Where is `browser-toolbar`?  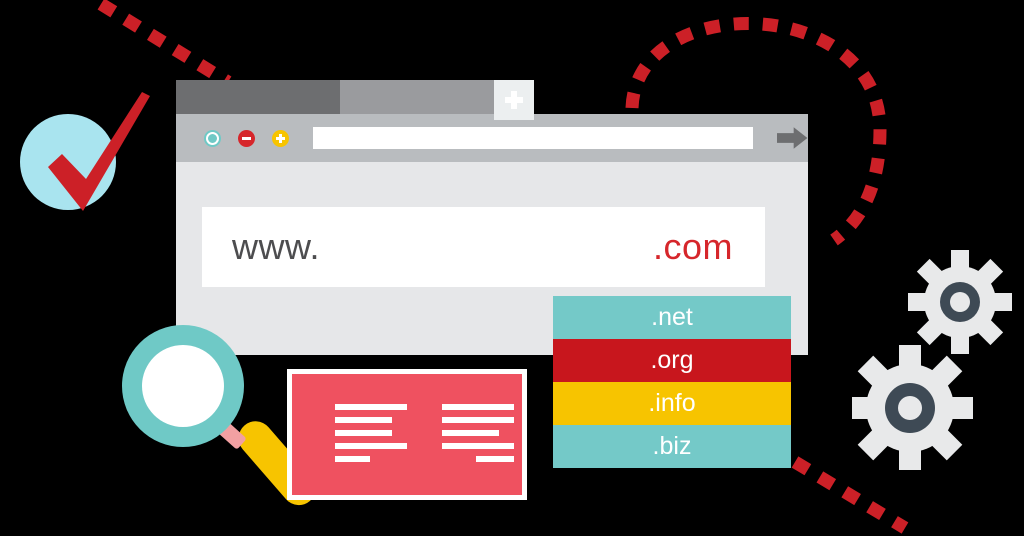 browser-toolbar is located at coordinates (492, 138).